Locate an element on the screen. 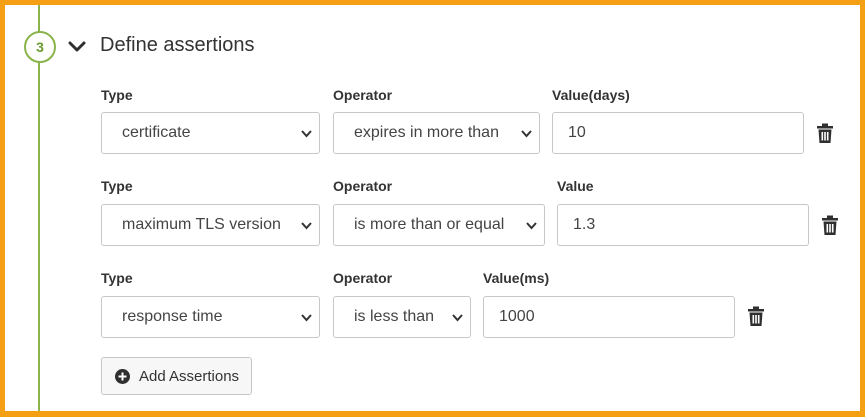 The height and width of the screenshot is (417, 865). assertion-type-select: maximum TLS version is located at coordinates (210, 225).